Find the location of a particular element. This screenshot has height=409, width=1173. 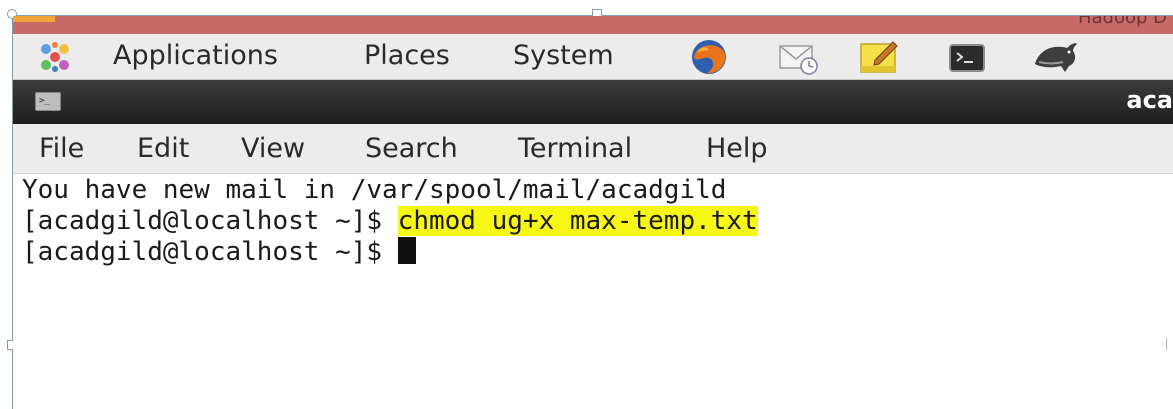

window-title-partial: Hadoop D is located at coordinates (1122, 22).